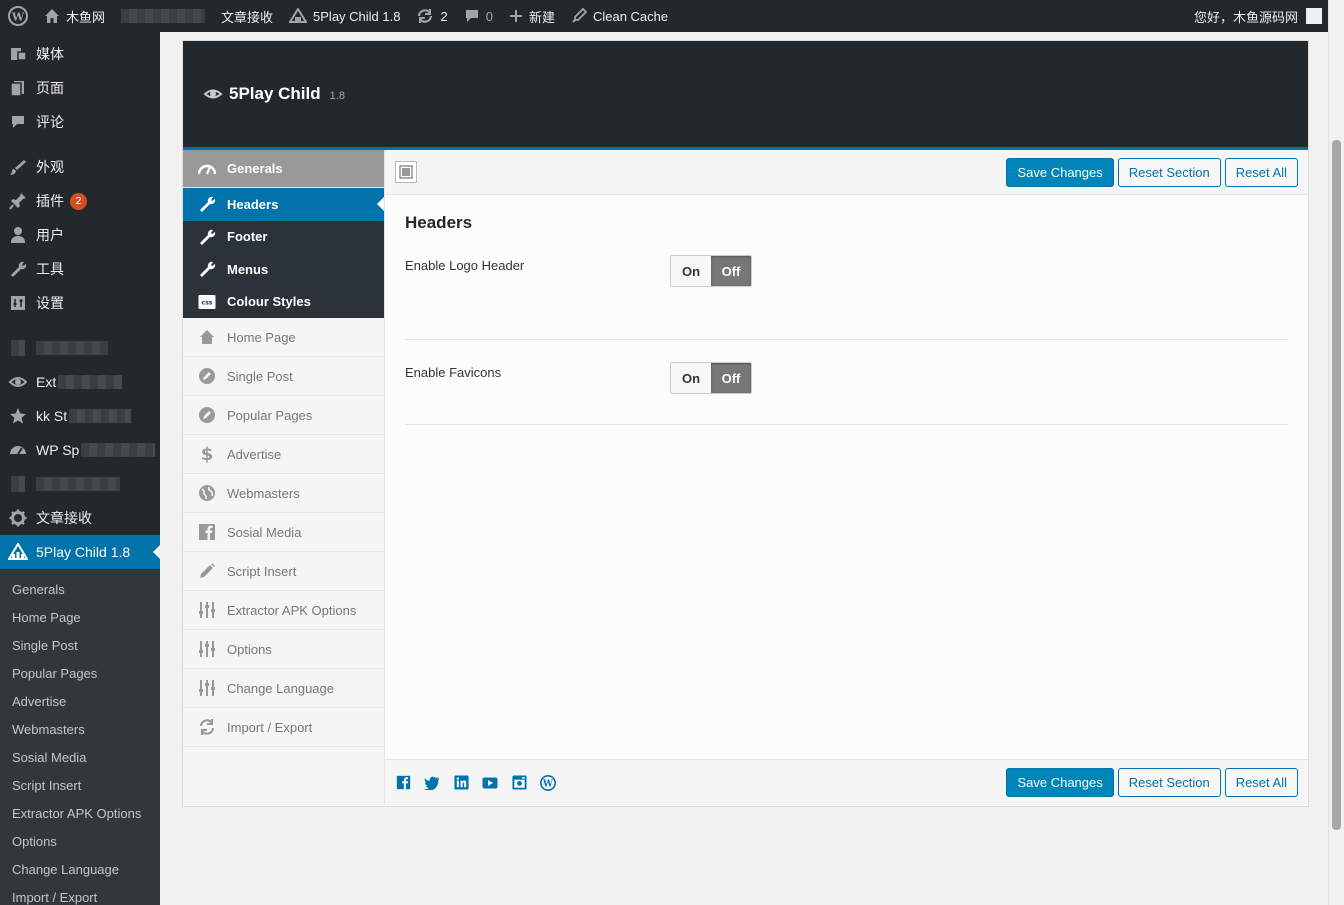 This screenshot has width=1344, height=905. I want to click on media-icon, so click(18, 54).